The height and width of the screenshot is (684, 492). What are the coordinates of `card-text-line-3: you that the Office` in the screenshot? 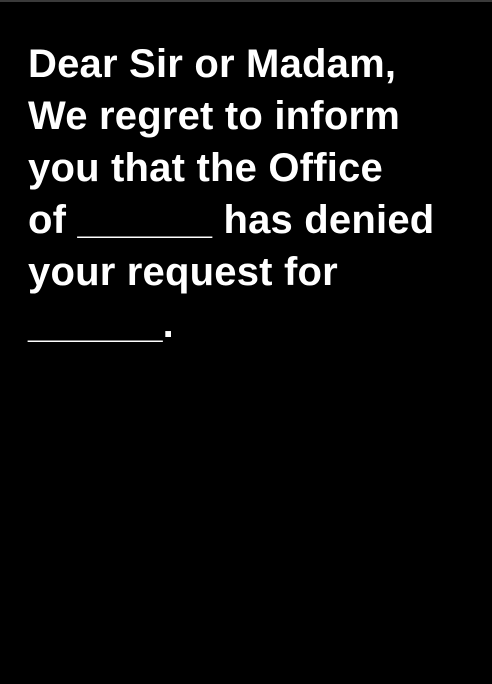 It's located at (205, 168).